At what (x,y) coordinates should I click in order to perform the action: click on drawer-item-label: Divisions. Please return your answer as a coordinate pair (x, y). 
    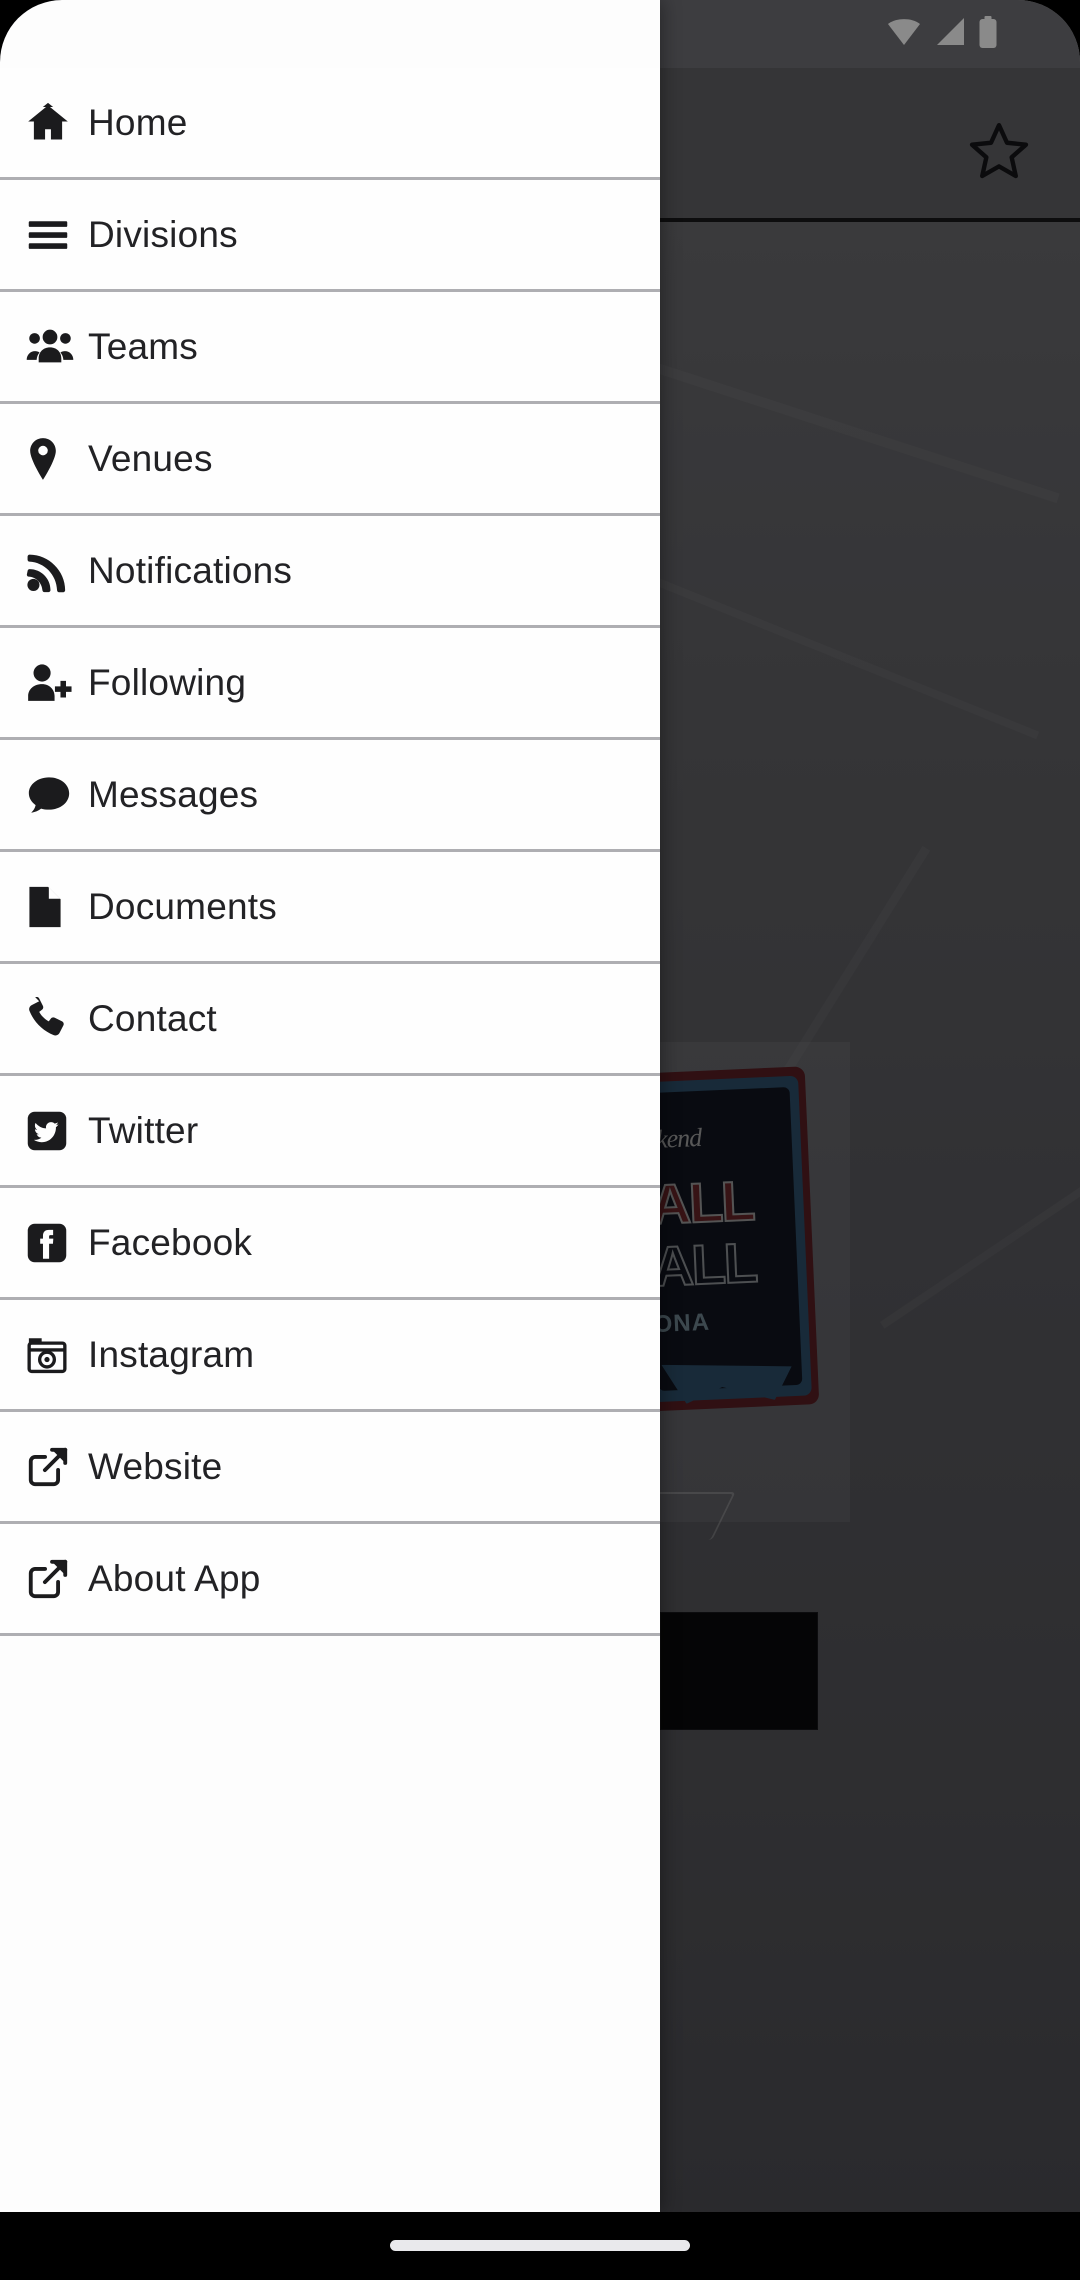
    Looking at the image, I should click on (163, 234).